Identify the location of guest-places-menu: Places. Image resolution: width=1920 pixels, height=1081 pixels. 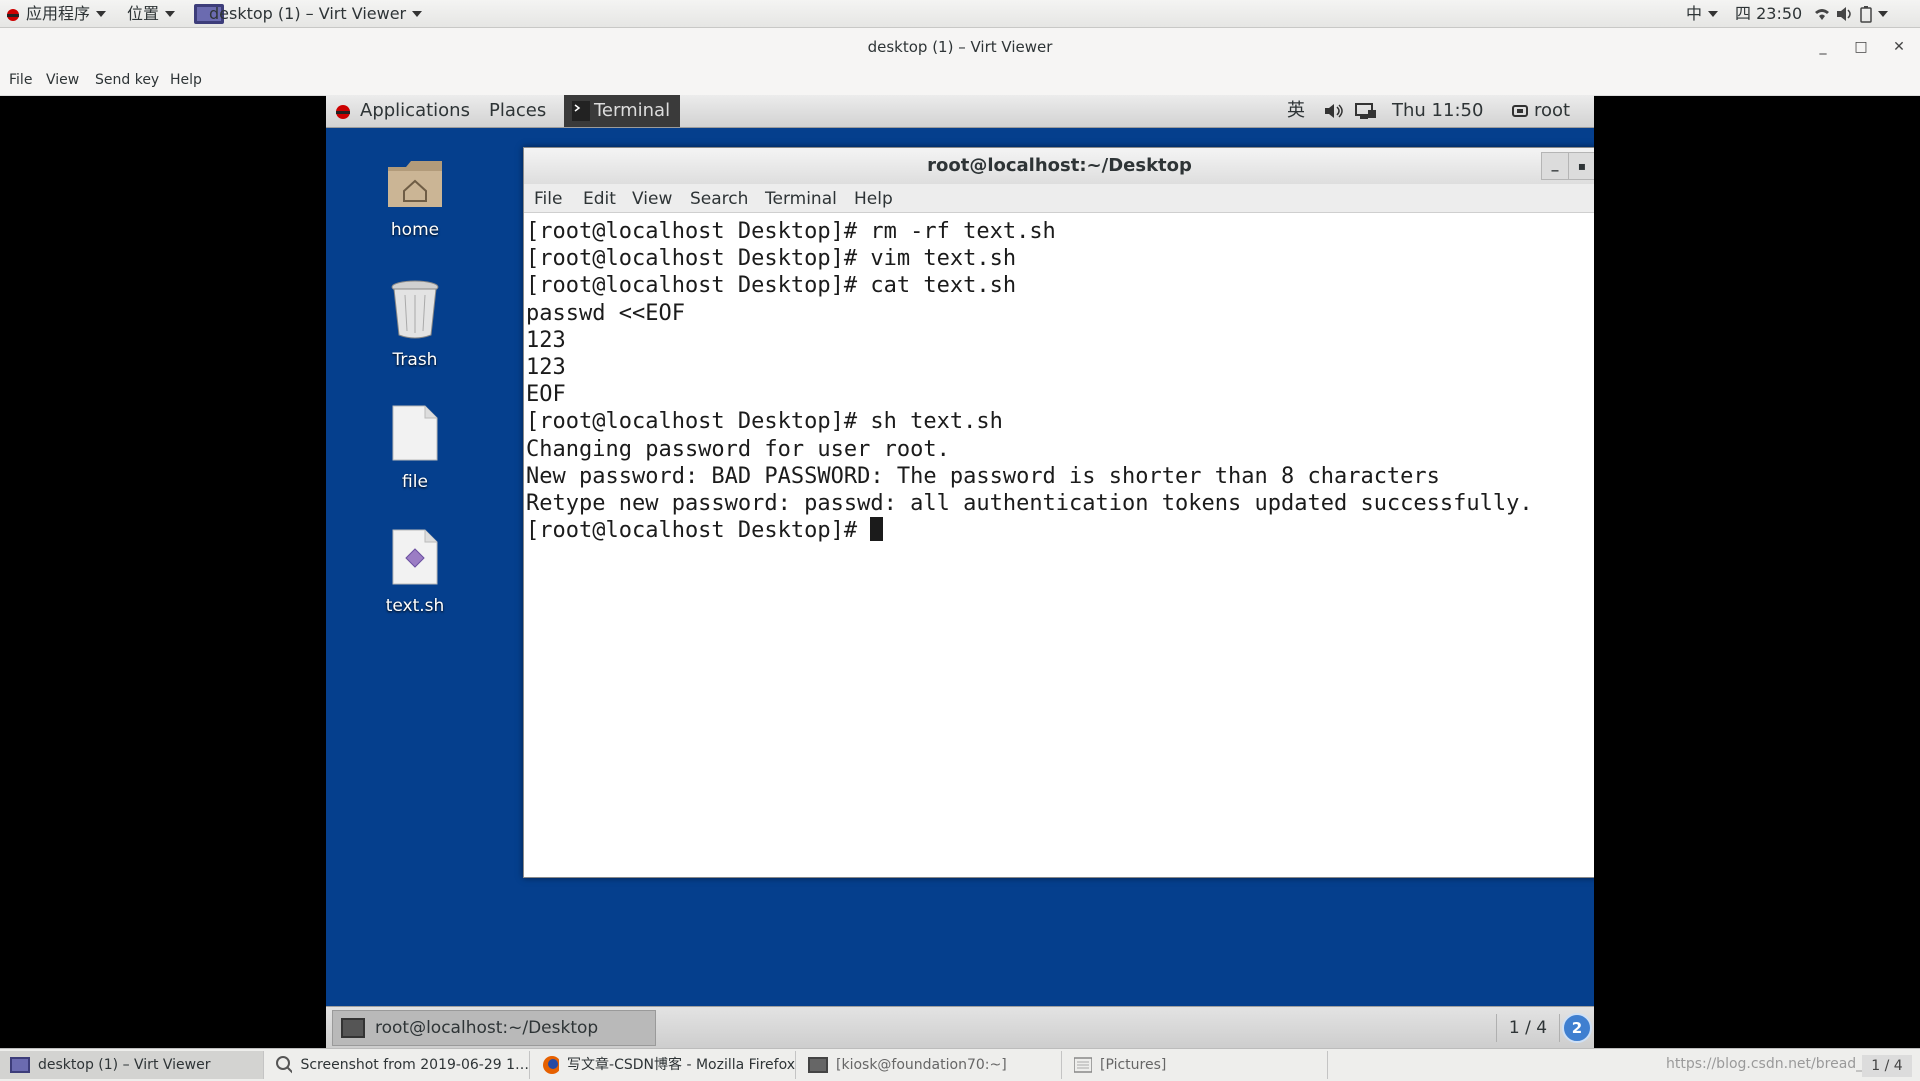
(517, 111).